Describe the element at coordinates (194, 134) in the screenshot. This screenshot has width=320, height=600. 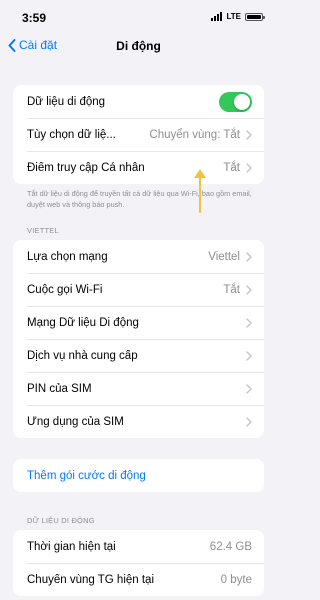
I see `data-options-value: Chuyển vùng: Tắt` at that location.